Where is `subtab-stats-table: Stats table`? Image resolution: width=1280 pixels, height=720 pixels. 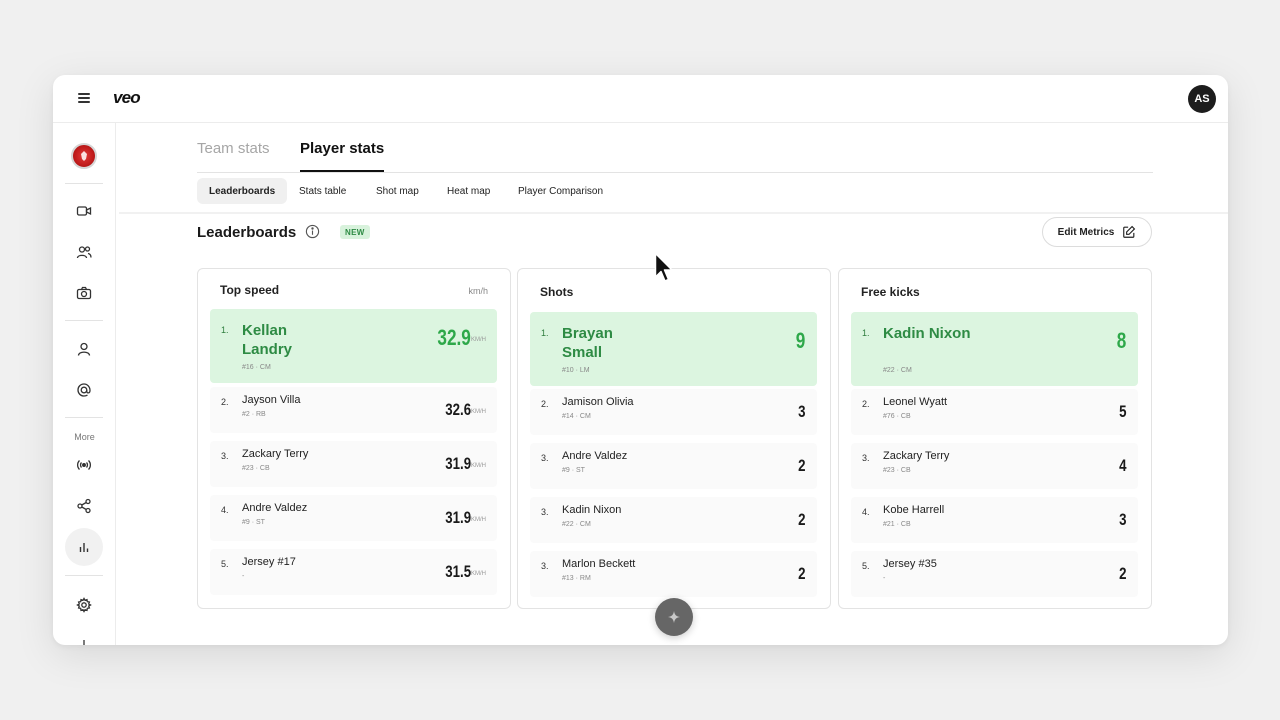
subtab-stats-table: Stats table is located at coordinates (322, 191).